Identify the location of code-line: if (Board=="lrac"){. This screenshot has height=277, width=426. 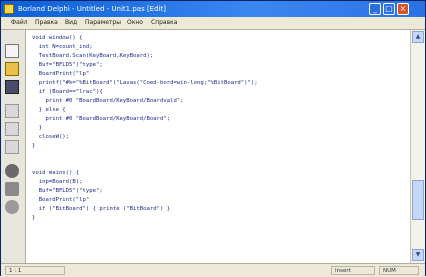
(67, 92).